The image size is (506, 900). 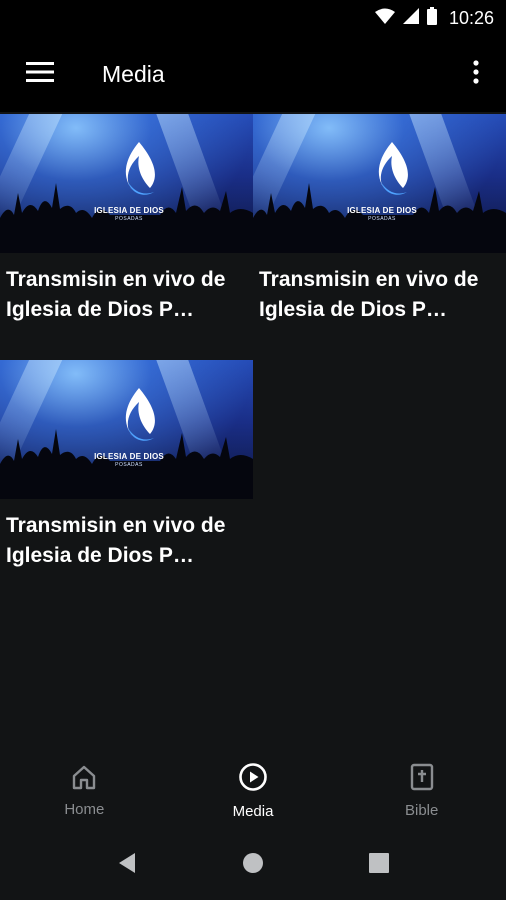 I want to click on recents-square-icon, so click(x=379, y=865).